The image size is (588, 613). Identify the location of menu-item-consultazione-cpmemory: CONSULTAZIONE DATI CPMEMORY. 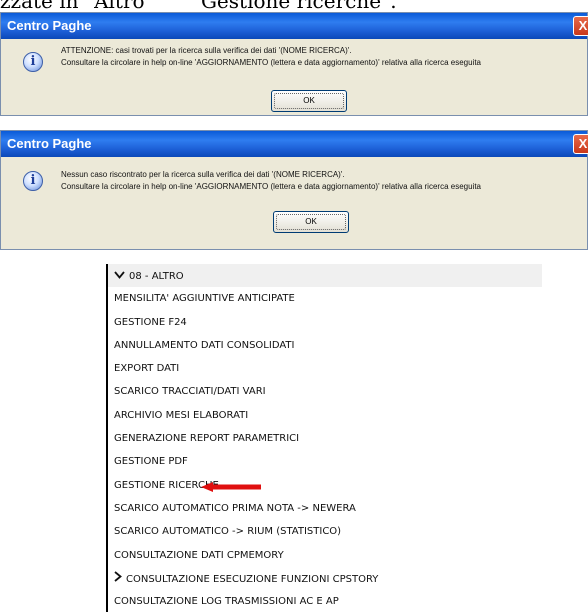
(325, 555).